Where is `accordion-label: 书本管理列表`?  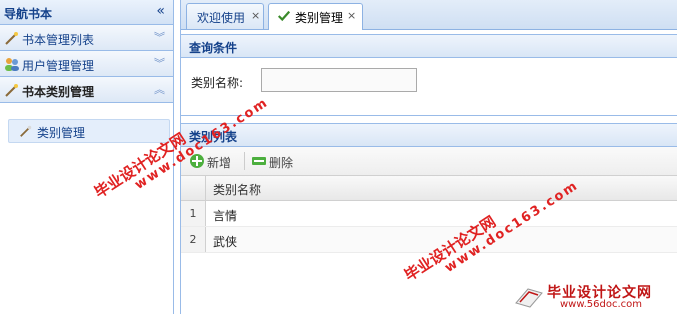
accordion-label: 书本管理列表 is located at coordinates (58, 40).